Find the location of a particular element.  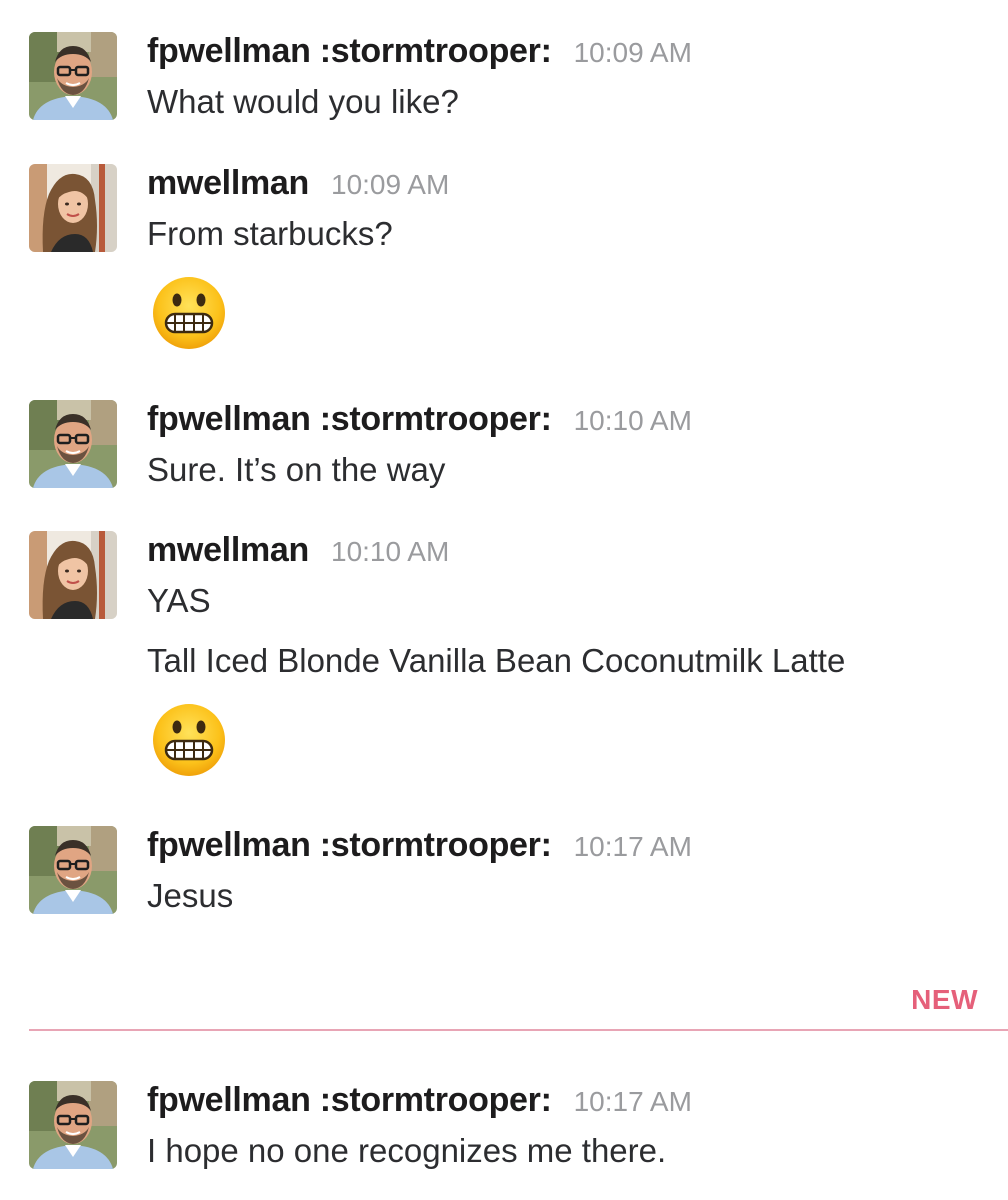

new-messages-divider is located at coordinates (518, 1030).